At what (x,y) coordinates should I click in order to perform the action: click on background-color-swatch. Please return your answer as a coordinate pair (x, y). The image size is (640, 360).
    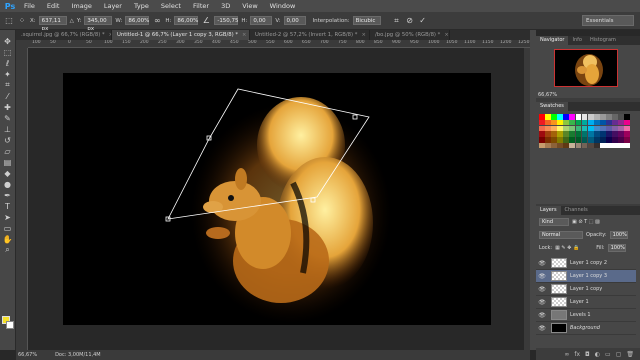
    Looking at the image, I should click on (10, 325).